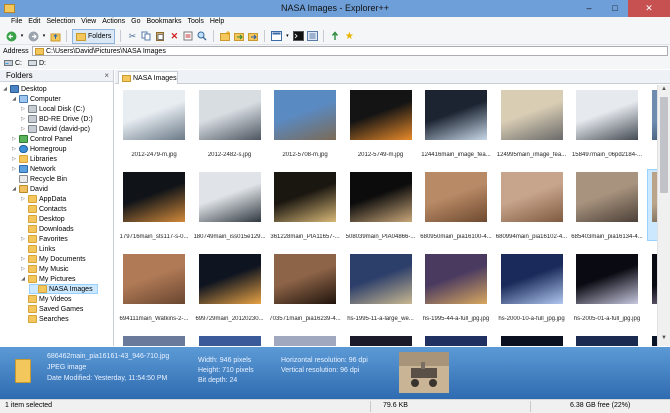  What do you see at coordinates (34, 22) in the screenshot?
I see `menu-edit: Edit` at bounding box center [34, 22].